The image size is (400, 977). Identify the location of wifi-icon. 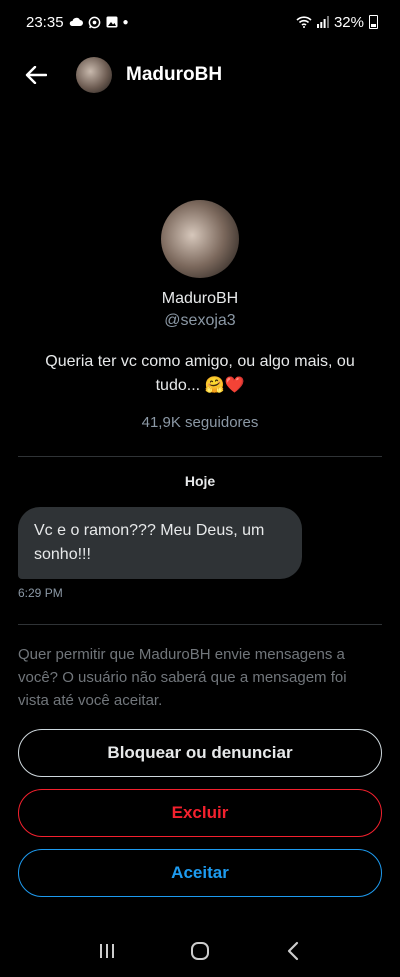
(304, 22).